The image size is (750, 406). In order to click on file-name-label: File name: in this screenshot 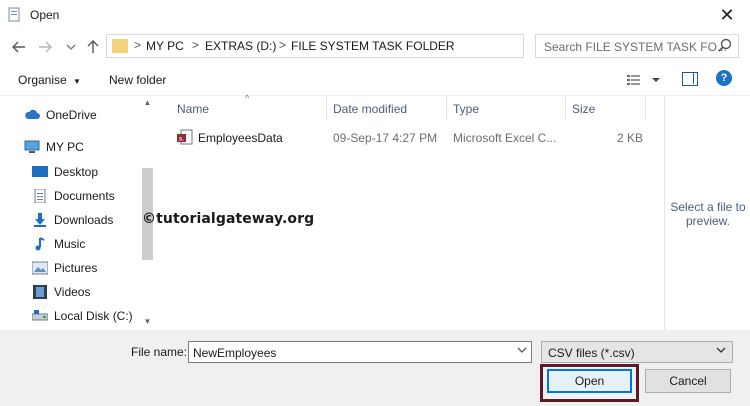, I will do `click(159, 352)`.